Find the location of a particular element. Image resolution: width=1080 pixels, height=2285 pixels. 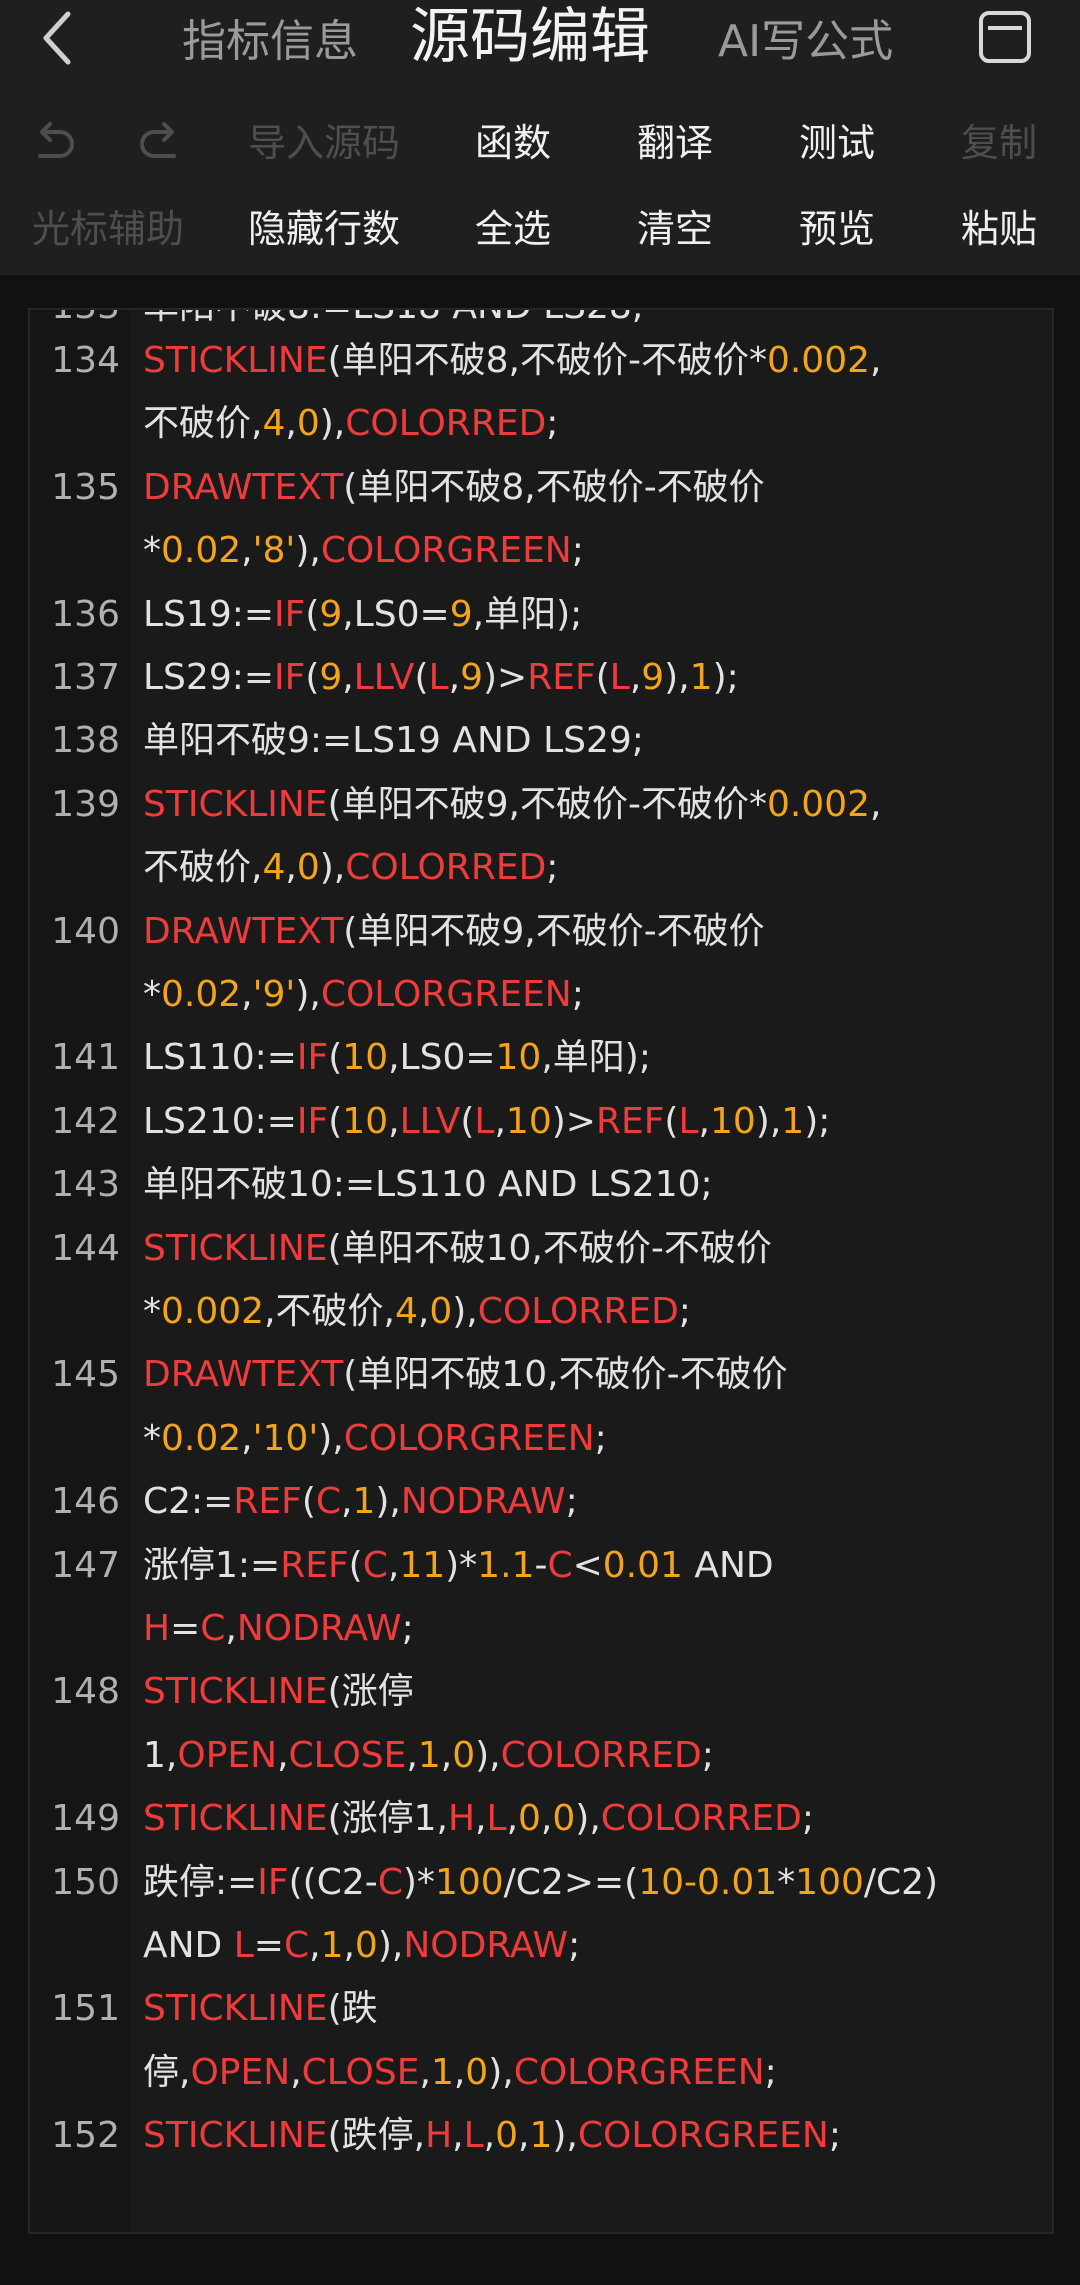

code-keyword: COLORRED is located at coordinates (446, 424).